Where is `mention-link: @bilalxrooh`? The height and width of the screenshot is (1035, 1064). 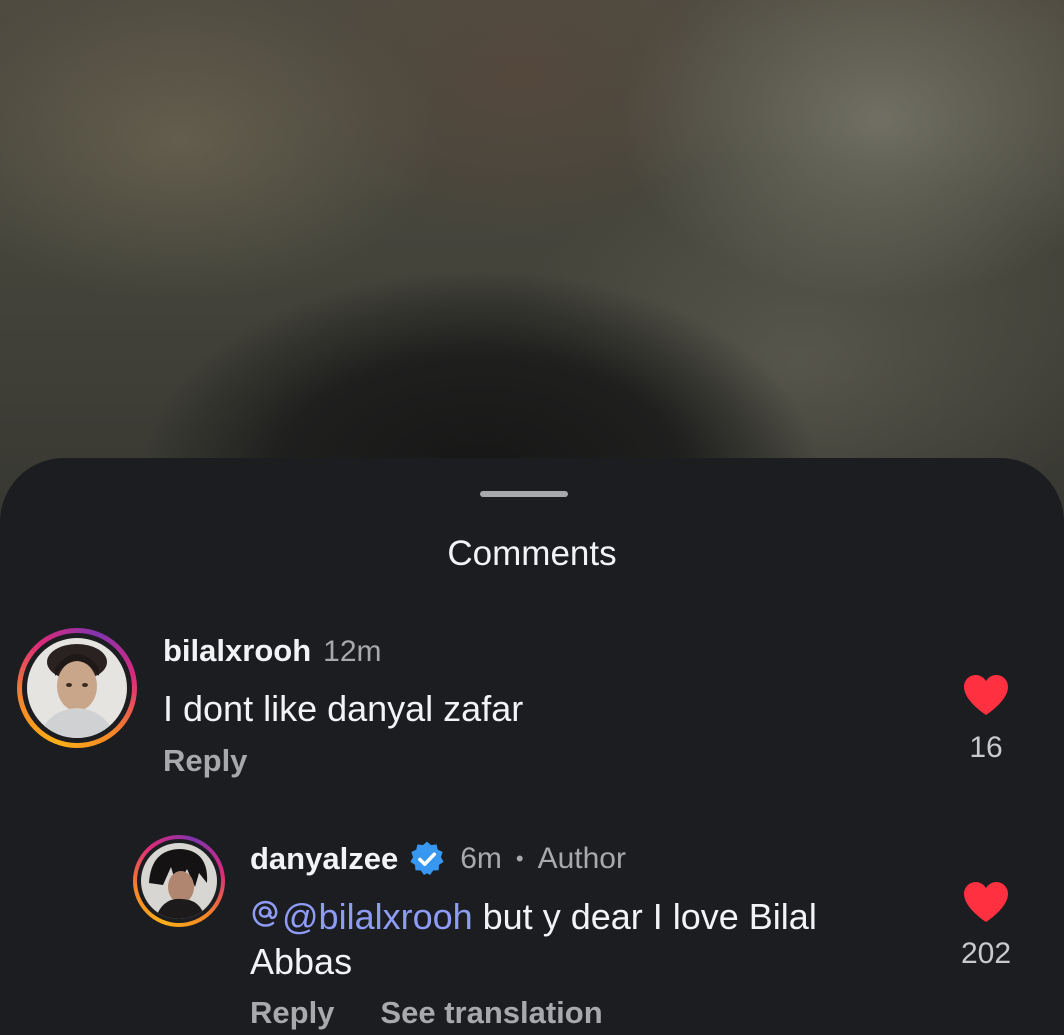 mention-link: @bilalxrooh is located at coordinates (361, 916).